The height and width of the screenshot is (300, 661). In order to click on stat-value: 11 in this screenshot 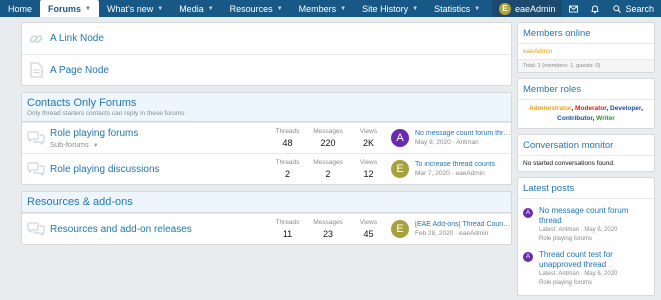, I will do `click(287, 234)`.